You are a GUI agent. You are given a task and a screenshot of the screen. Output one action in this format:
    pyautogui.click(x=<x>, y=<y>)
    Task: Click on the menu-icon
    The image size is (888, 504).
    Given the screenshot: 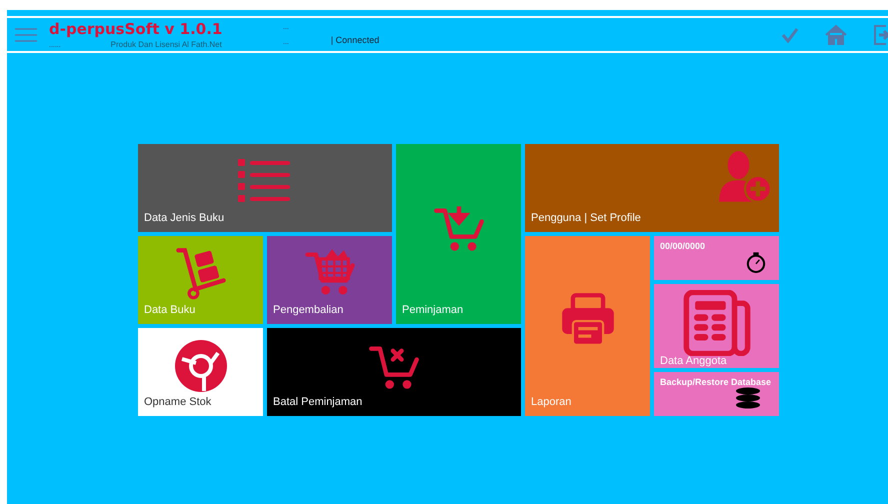 What is the action you would take?
    pyautogui.click(x=26, y=34)
    